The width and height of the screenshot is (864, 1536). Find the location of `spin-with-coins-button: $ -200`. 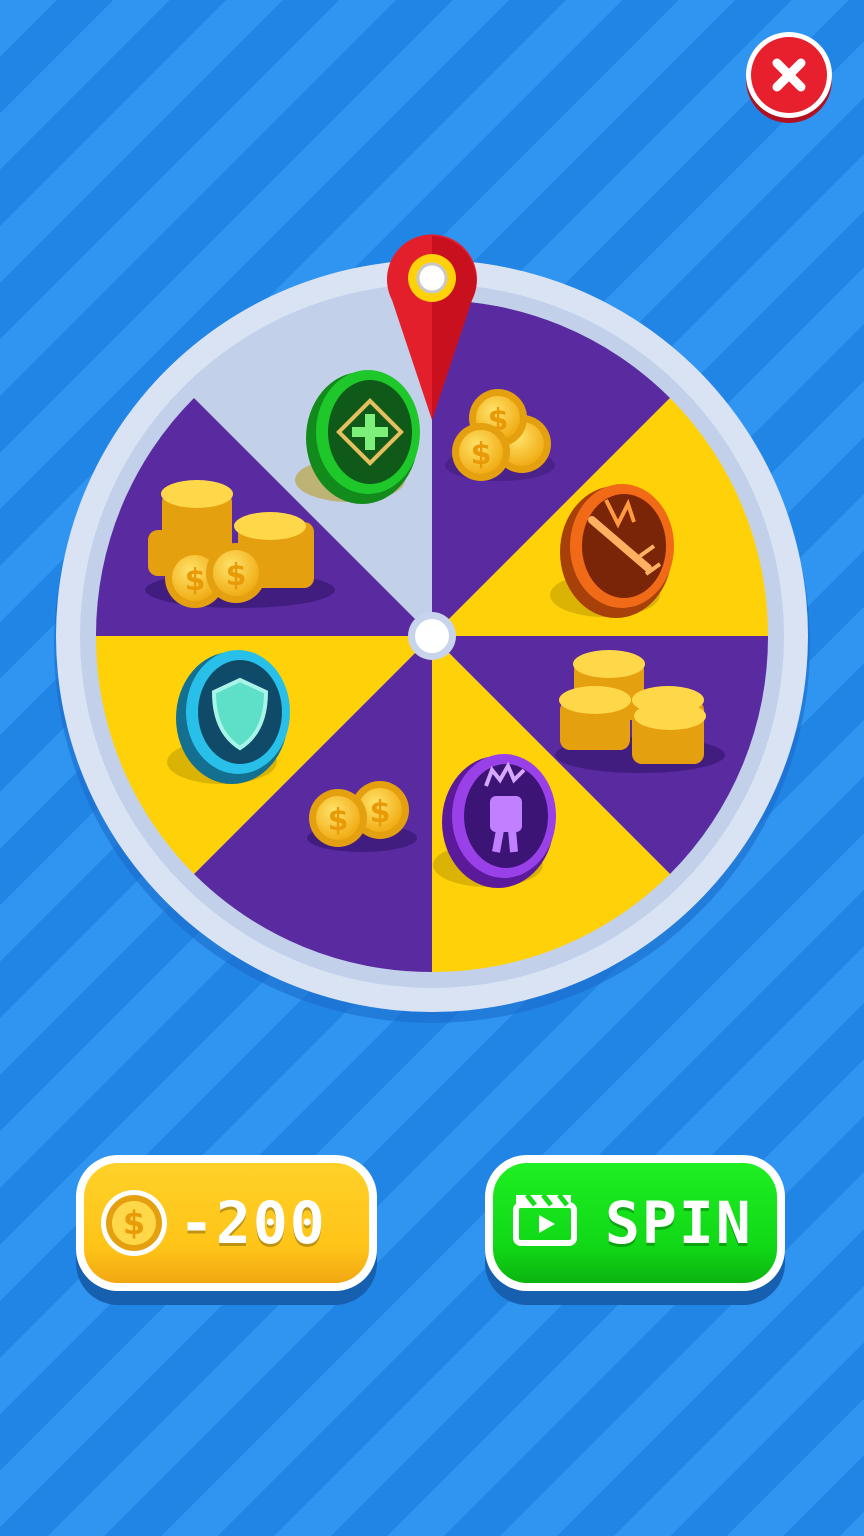

spin-with-coins-button: $ -200 is located at coordinates (226, 1223).